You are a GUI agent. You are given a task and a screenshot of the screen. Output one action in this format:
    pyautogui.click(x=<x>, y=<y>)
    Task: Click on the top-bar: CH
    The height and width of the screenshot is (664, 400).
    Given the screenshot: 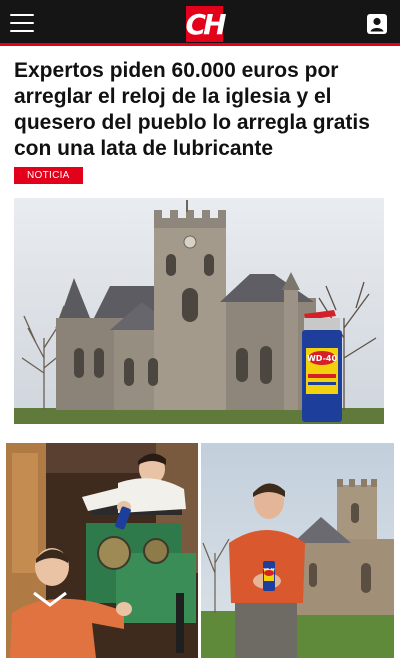 What is the action you would take?
    pyautogui.click(x=200, y=23)
    